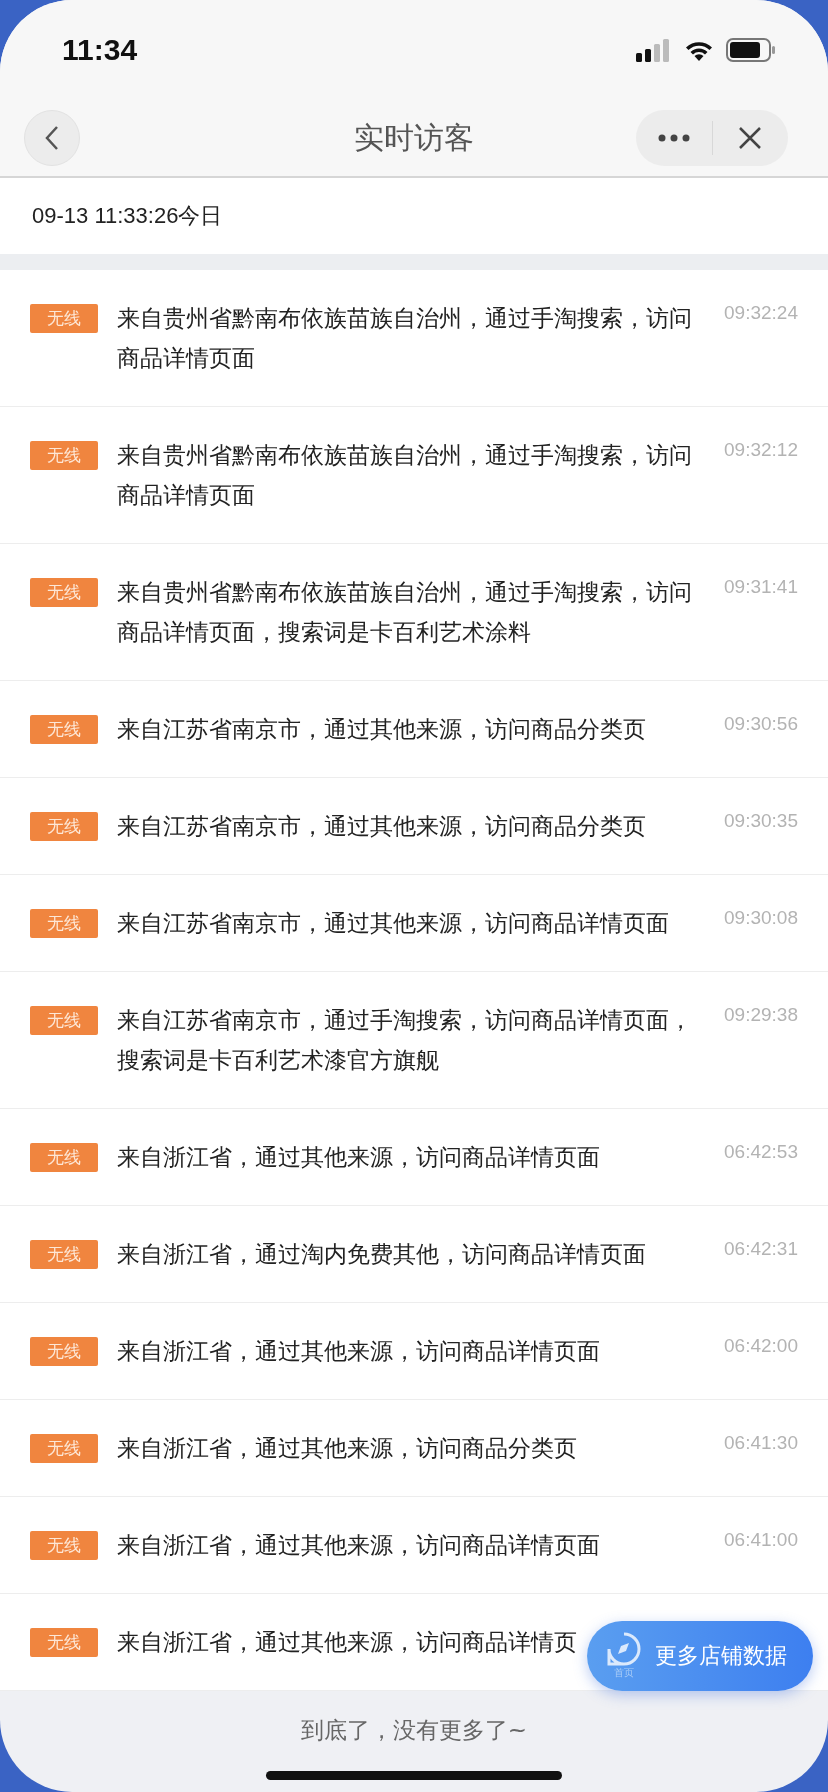 This screenshot has width=828, height=1792. Describe the element at coordinates (127, 216) in the screenshot. I see `date-text: 09-13 11:33:26今日` at that location.